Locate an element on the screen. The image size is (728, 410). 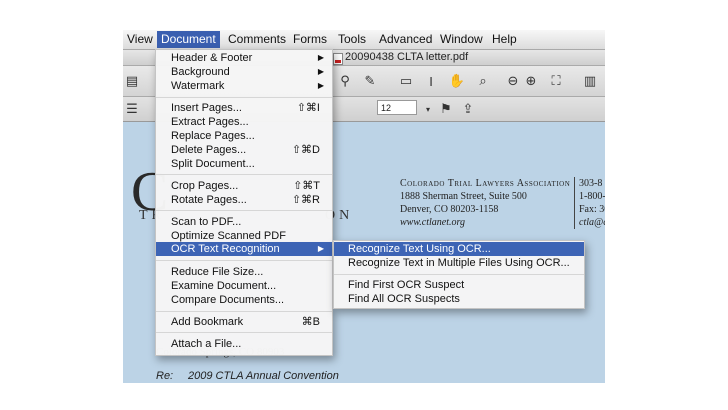
pdf-file-icon is located at coordinates (338, 59).